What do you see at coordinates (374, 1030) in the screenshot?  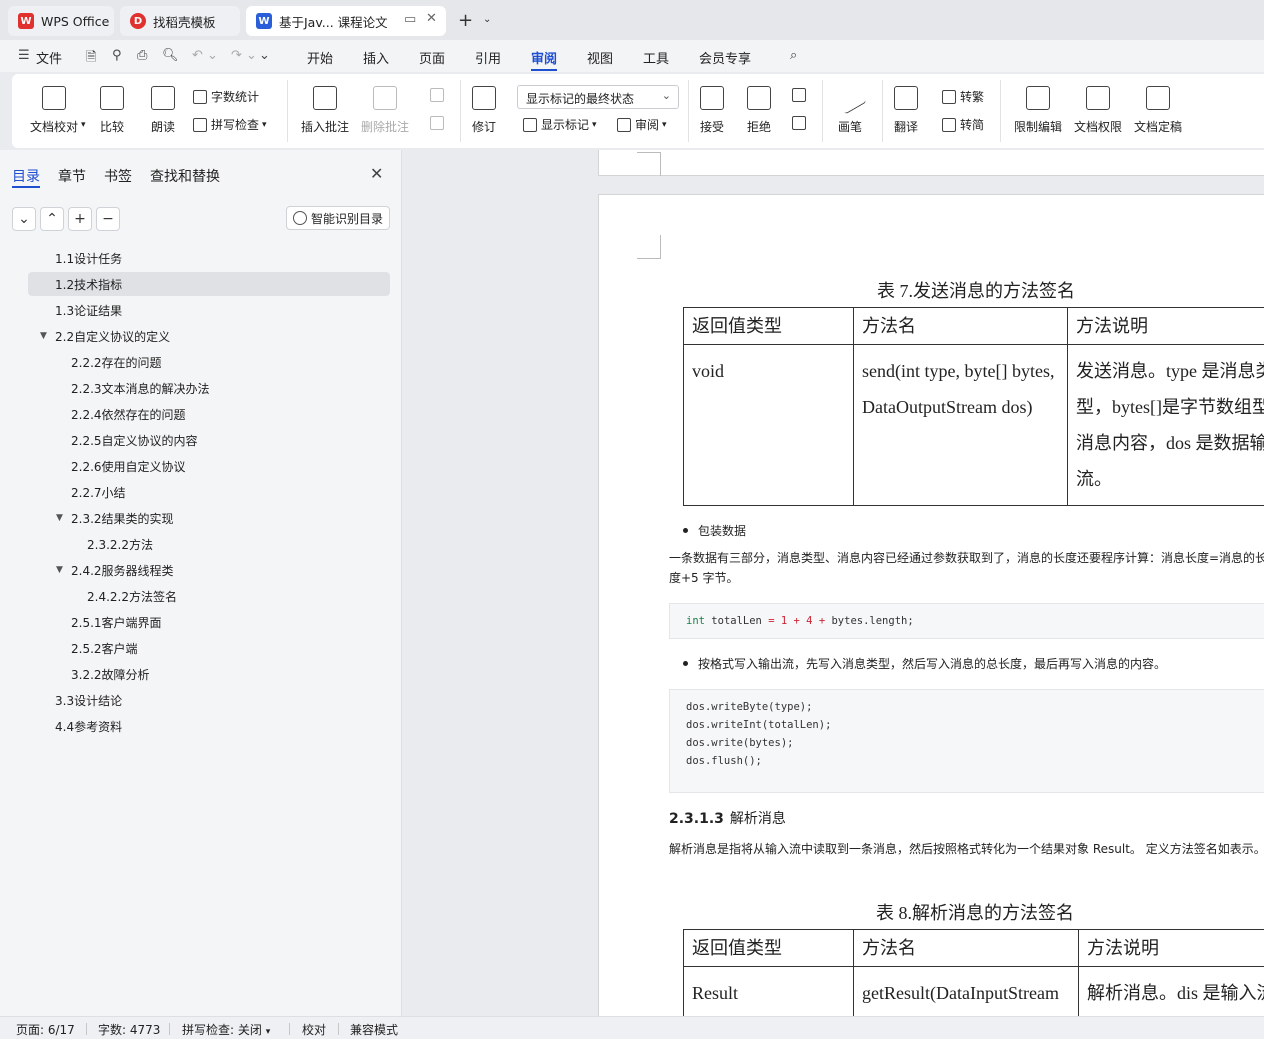 I see `compat-mode-indicator: 兼容模式` at bounding box center [374, 1030].